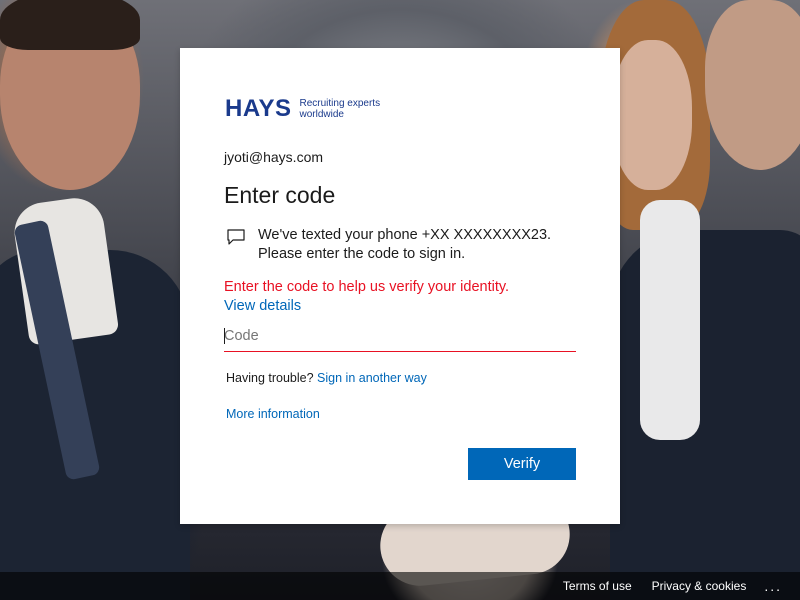 The image size is (800, 600). What do you see at coordinates (522, 464) in the screenshot?
I see `verify-button: Verify` at bounding box center [522, 464].